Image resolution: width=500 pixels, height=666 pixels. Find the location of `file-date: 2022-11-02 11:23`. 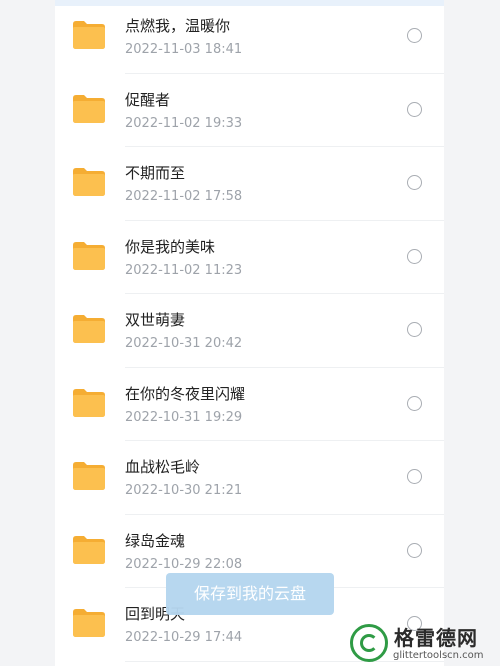

file-date: 2022-11-02 11:23 is located at coordinates (184, 270).